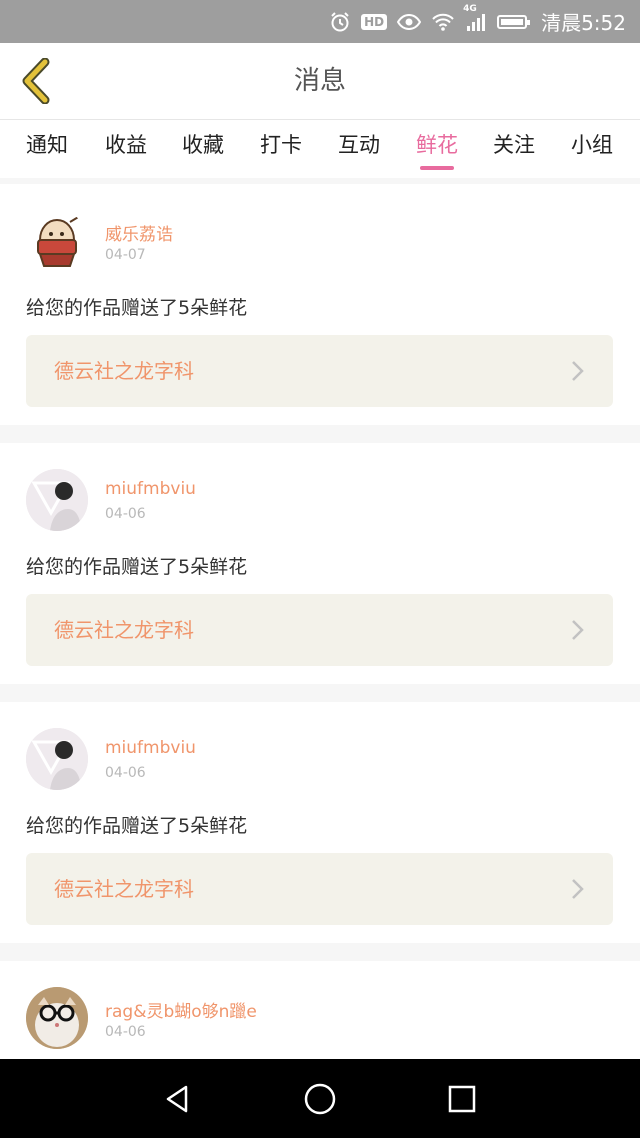 Image resolution: width=640 pixels, height=1138 pixels. Describe the element at coordinates (514, 145) in the screenshot. I see `tab-label: 关注` at that location.